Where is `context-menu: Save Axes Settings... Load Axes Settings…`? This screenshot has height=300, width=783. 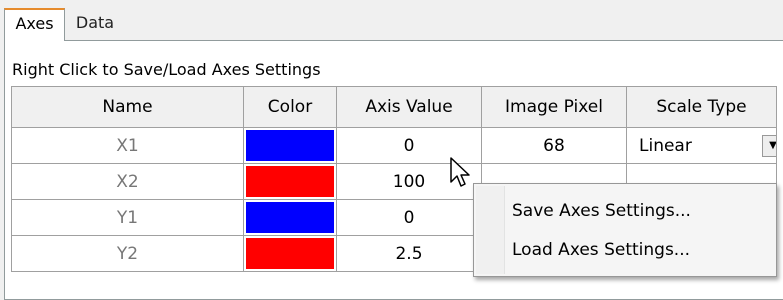
context-menu: Save Axes Settings... Load Axes Settings… is located at coordinates (625, 230).